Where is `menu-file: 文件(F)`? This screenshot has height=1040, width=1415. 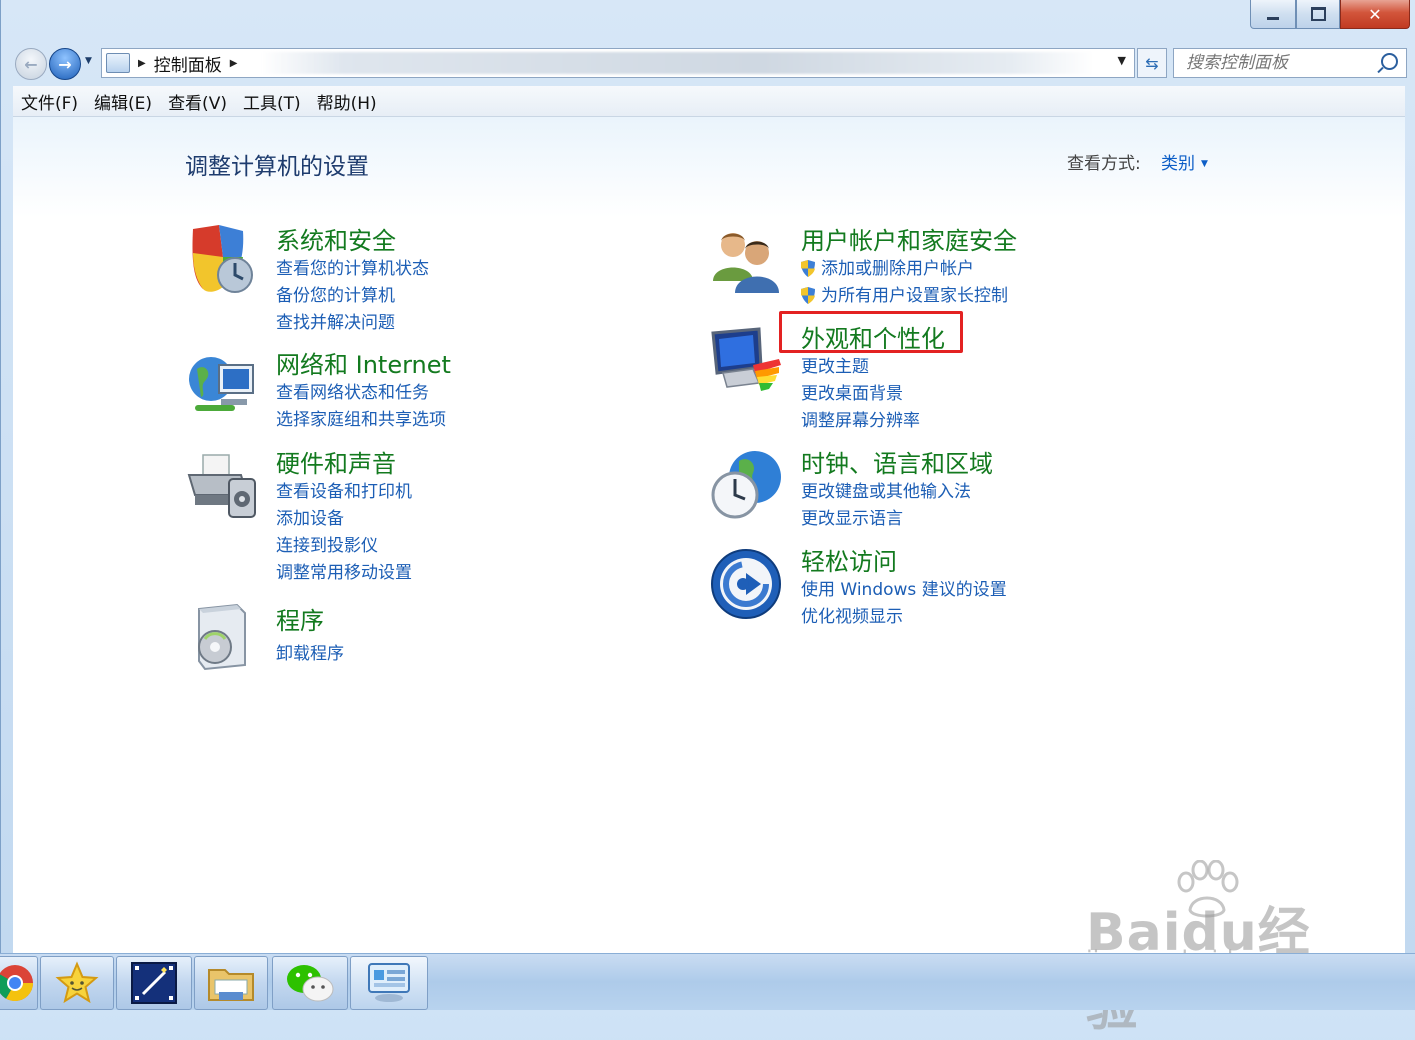
menu-file: 文件(F) is located at coordinates (49, 101).